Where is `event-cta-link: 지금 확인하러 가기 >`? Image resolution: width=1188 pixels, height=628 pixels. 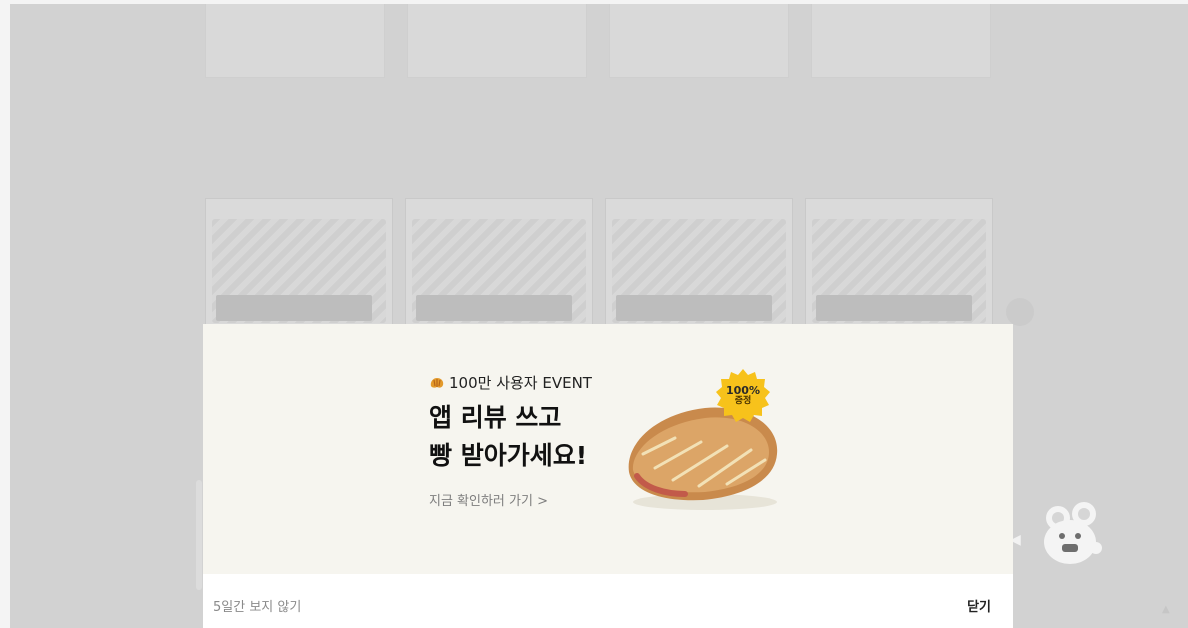
event-cta-link: 지금 확인하러 가기 > is located at coordinates (488, 499).